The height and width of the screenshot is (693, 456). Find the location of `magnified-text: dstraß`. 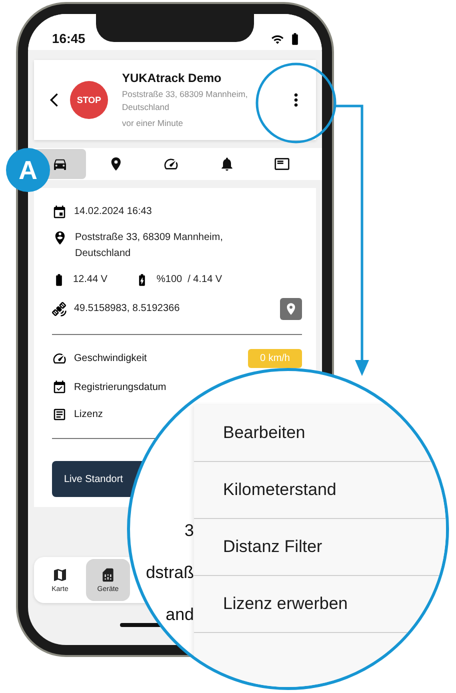

magnified-text: dstraß is located at coordinates (169, 573).